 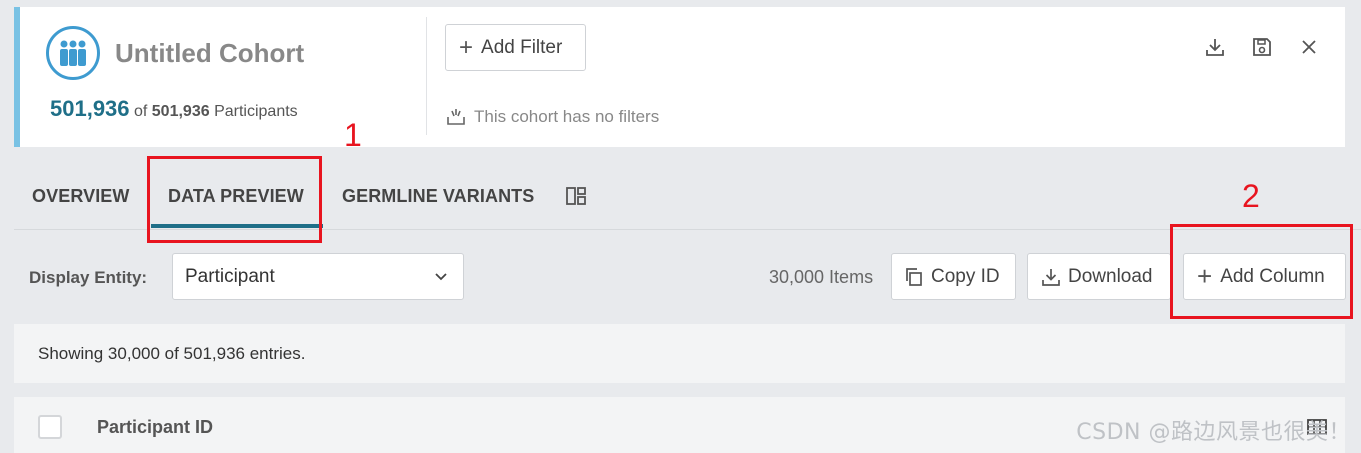 What do you see at coordinates (180, 111) in the screenshot?
I see `participant-total: 501,936` at bounding box center [180, 111].